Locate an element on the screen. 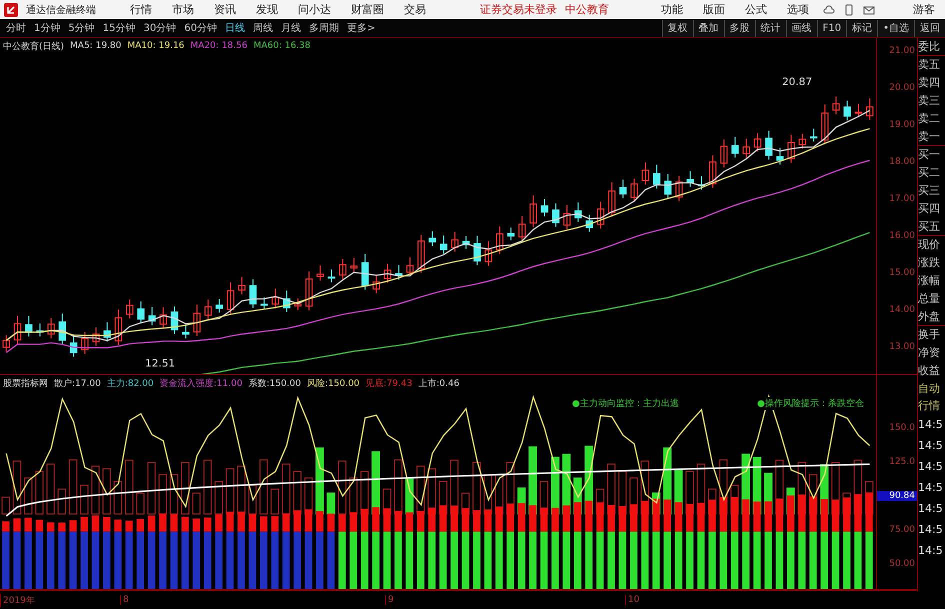 The height and width of the screenshot is (609, 945). period-tab: 30分钟 is located at coordinates (159, 28).